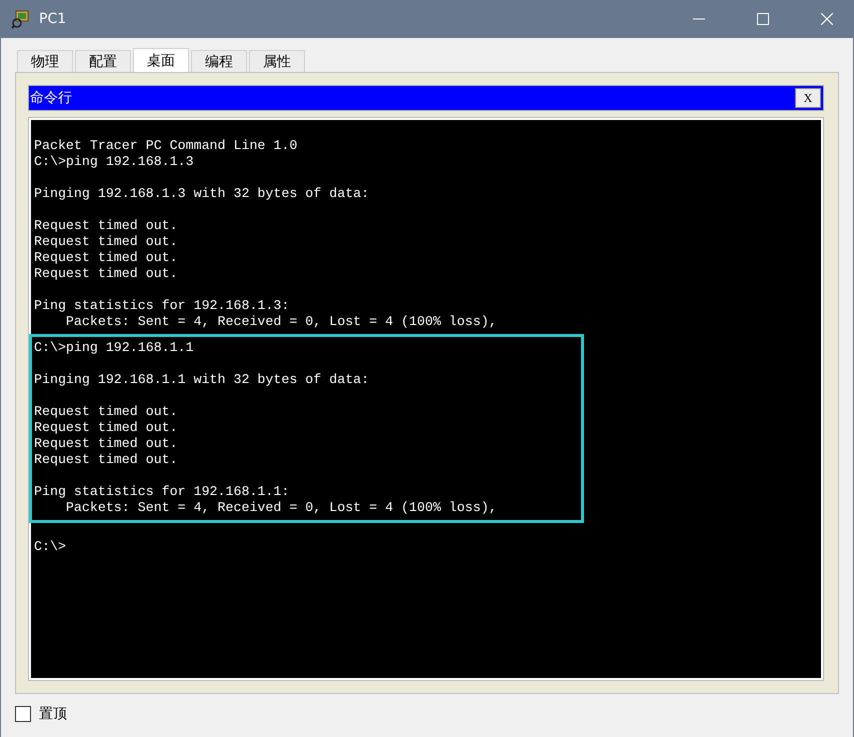 This screenshot has width=854, height=737. Describe the element at coordinates (103, 61) in the screenshot. I see `tab: 配置` at that location.